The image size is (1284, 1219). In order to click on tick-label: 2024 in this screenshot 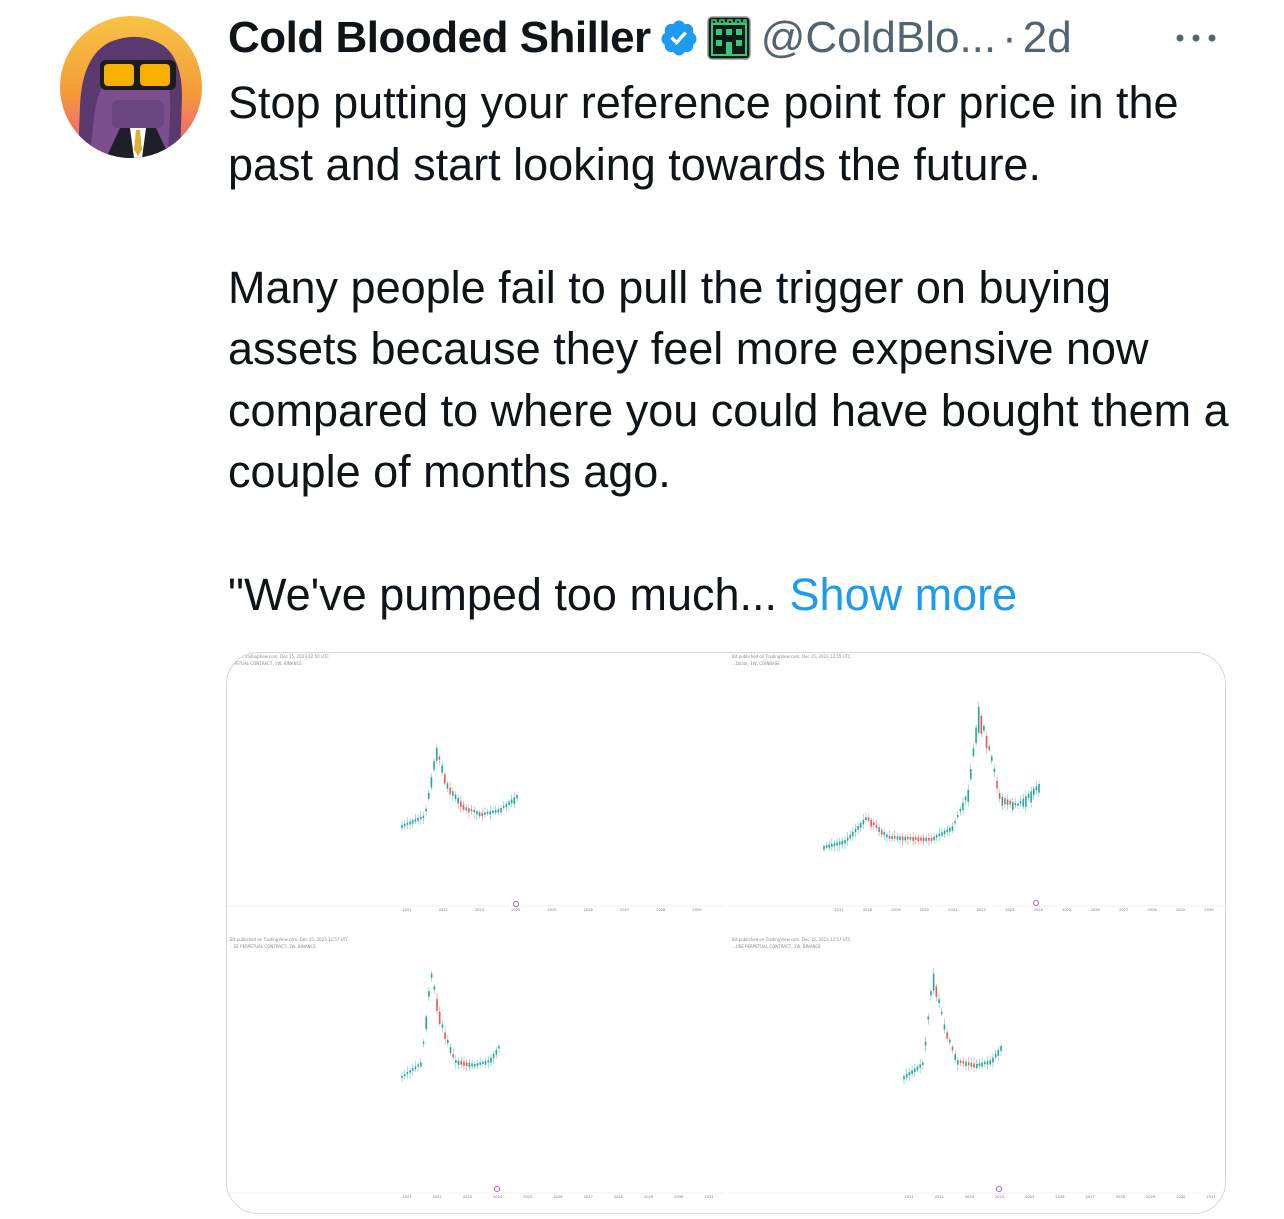, I will do `click(1039, 910)`.